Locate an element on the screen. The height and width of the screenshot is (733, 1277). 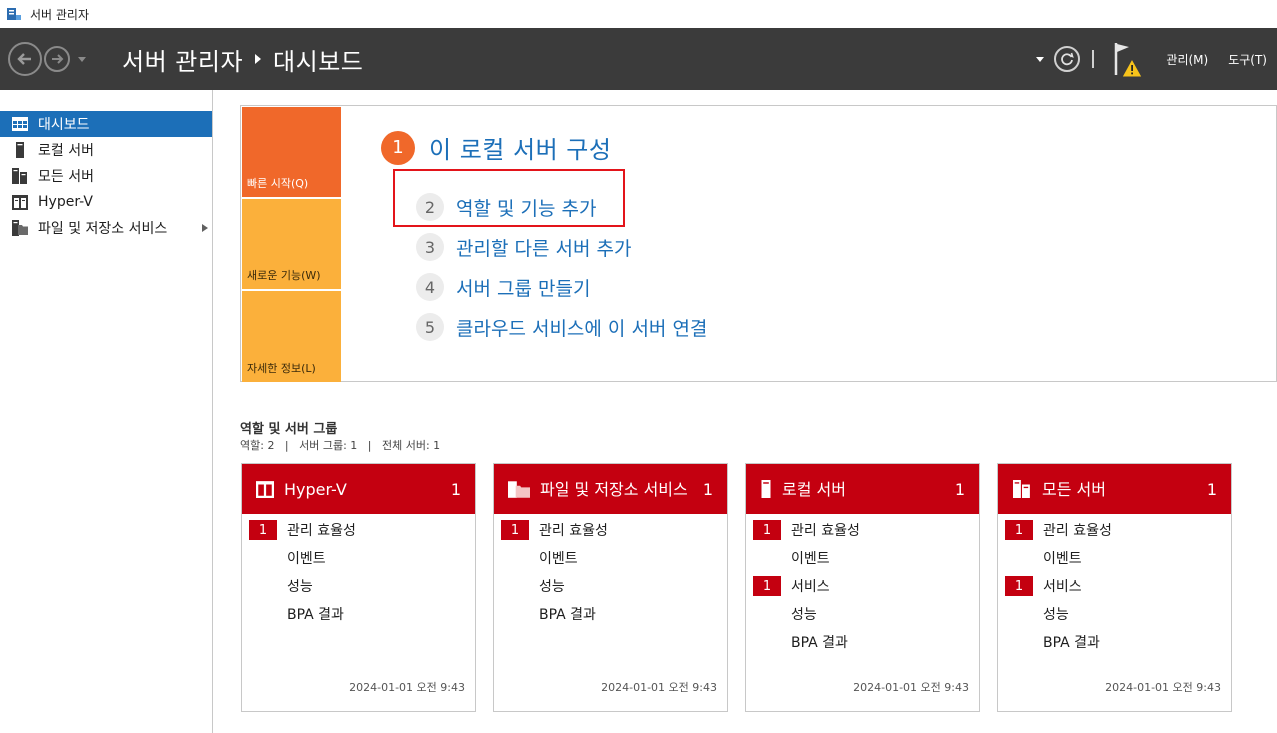
card-title: 모든 서버 is located at coordinates (1074, 489).